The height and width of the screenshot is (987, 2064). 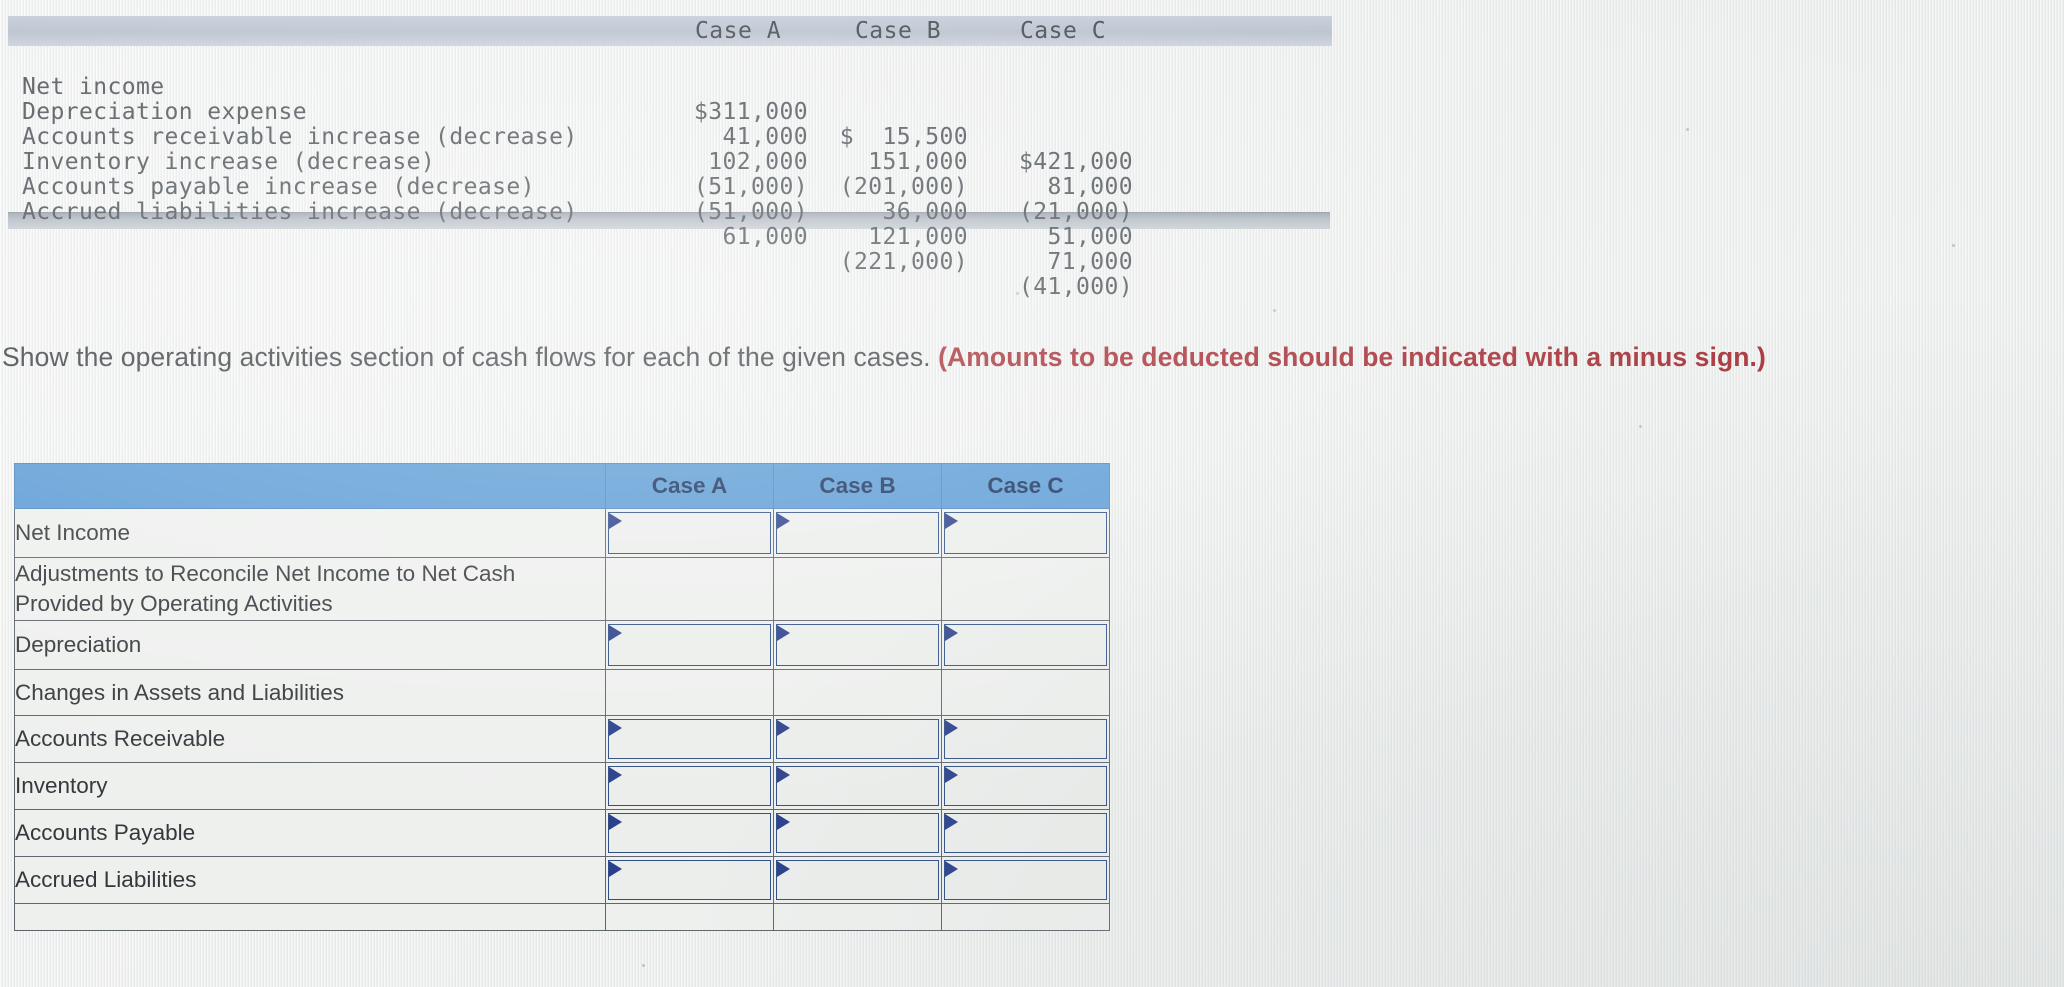 I want to click on entry-cell-net-income-case-c, so click(x=1025, y=533).